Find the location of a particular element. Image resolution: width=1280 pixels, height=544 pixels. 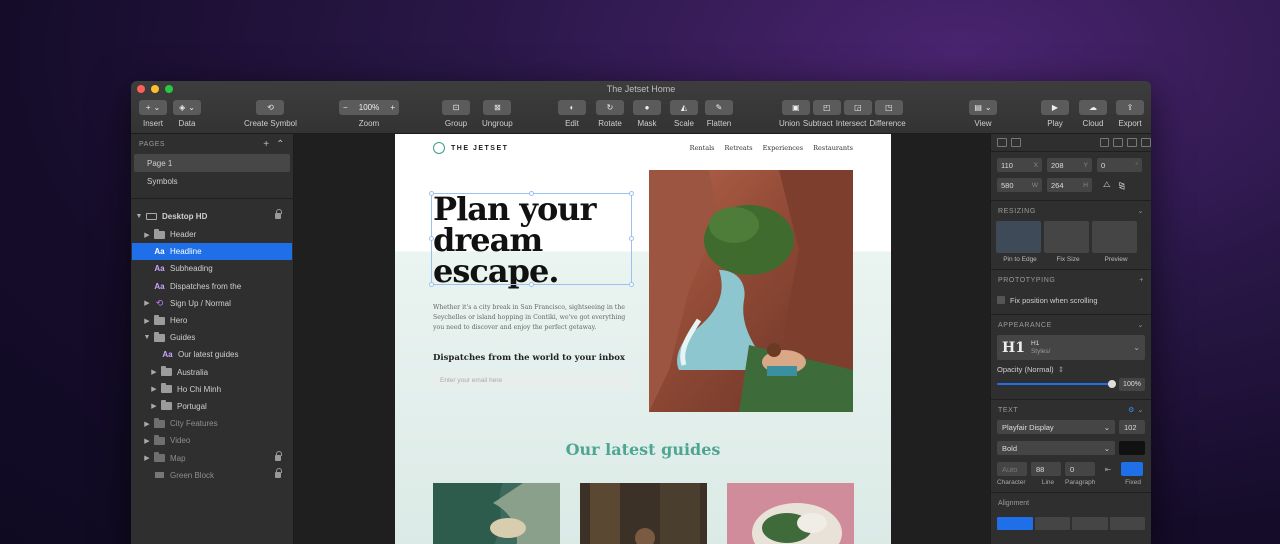

paragraph-spacing-field: 0 is located at coordinates (1080, 469).